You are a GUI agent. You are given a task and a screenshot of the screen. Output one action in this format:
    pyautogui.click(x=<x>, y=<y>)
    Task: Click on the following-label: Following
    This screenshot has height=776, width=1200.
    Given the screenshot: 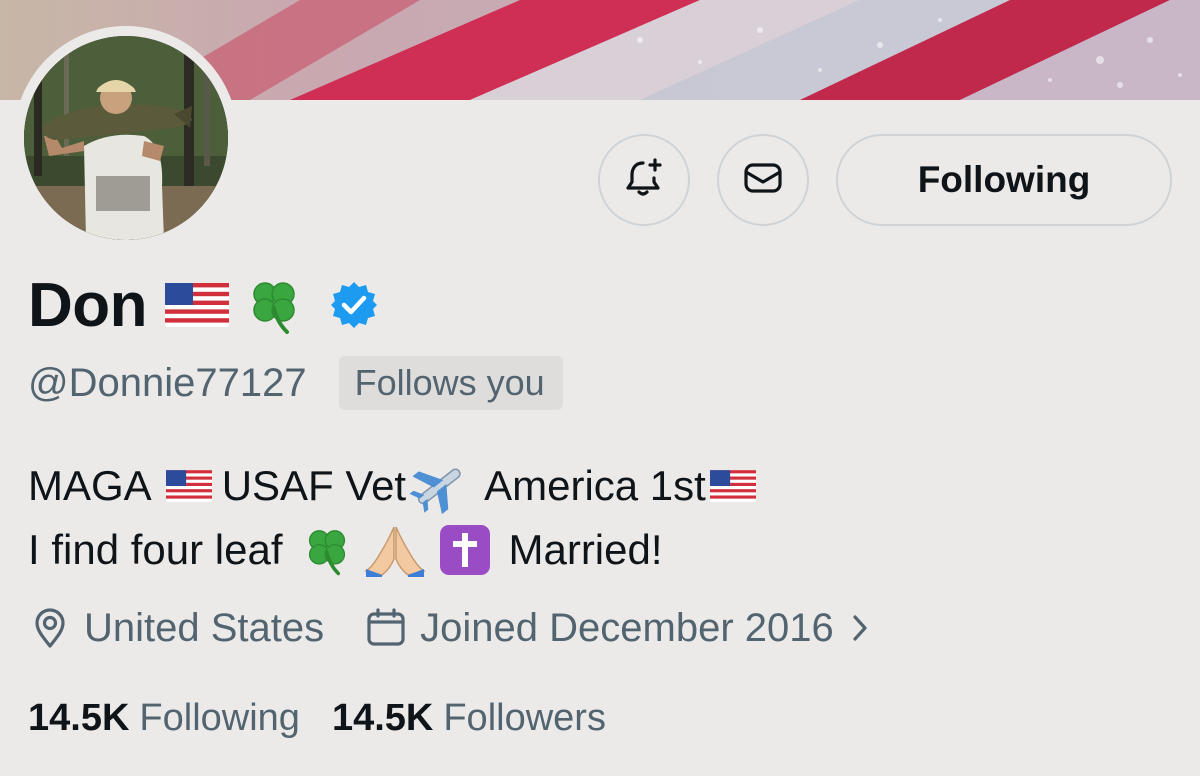 What is the action you would take?
    pyautogui.click(x=219, y=717)
    